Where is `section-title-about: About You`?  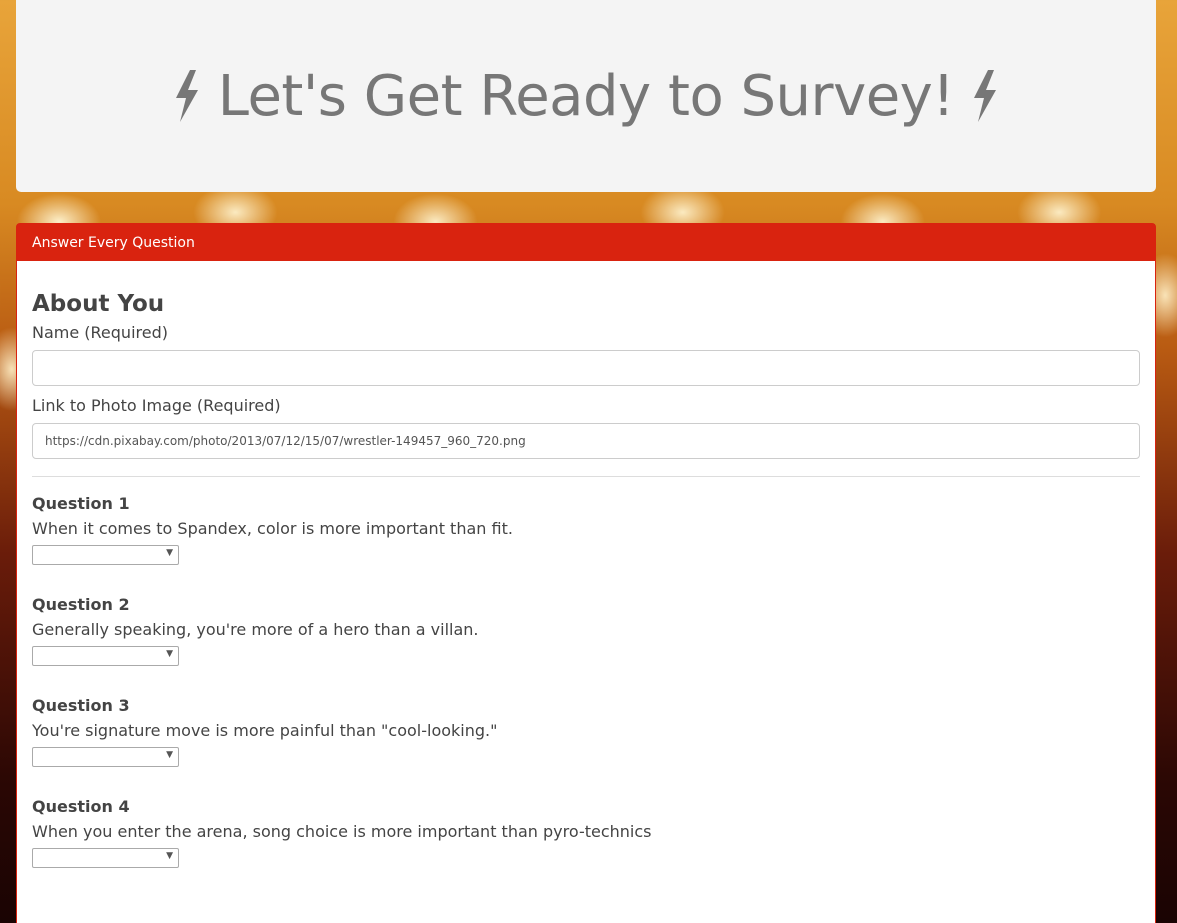
section-title-about: About You is located at coordinates (98, 304).